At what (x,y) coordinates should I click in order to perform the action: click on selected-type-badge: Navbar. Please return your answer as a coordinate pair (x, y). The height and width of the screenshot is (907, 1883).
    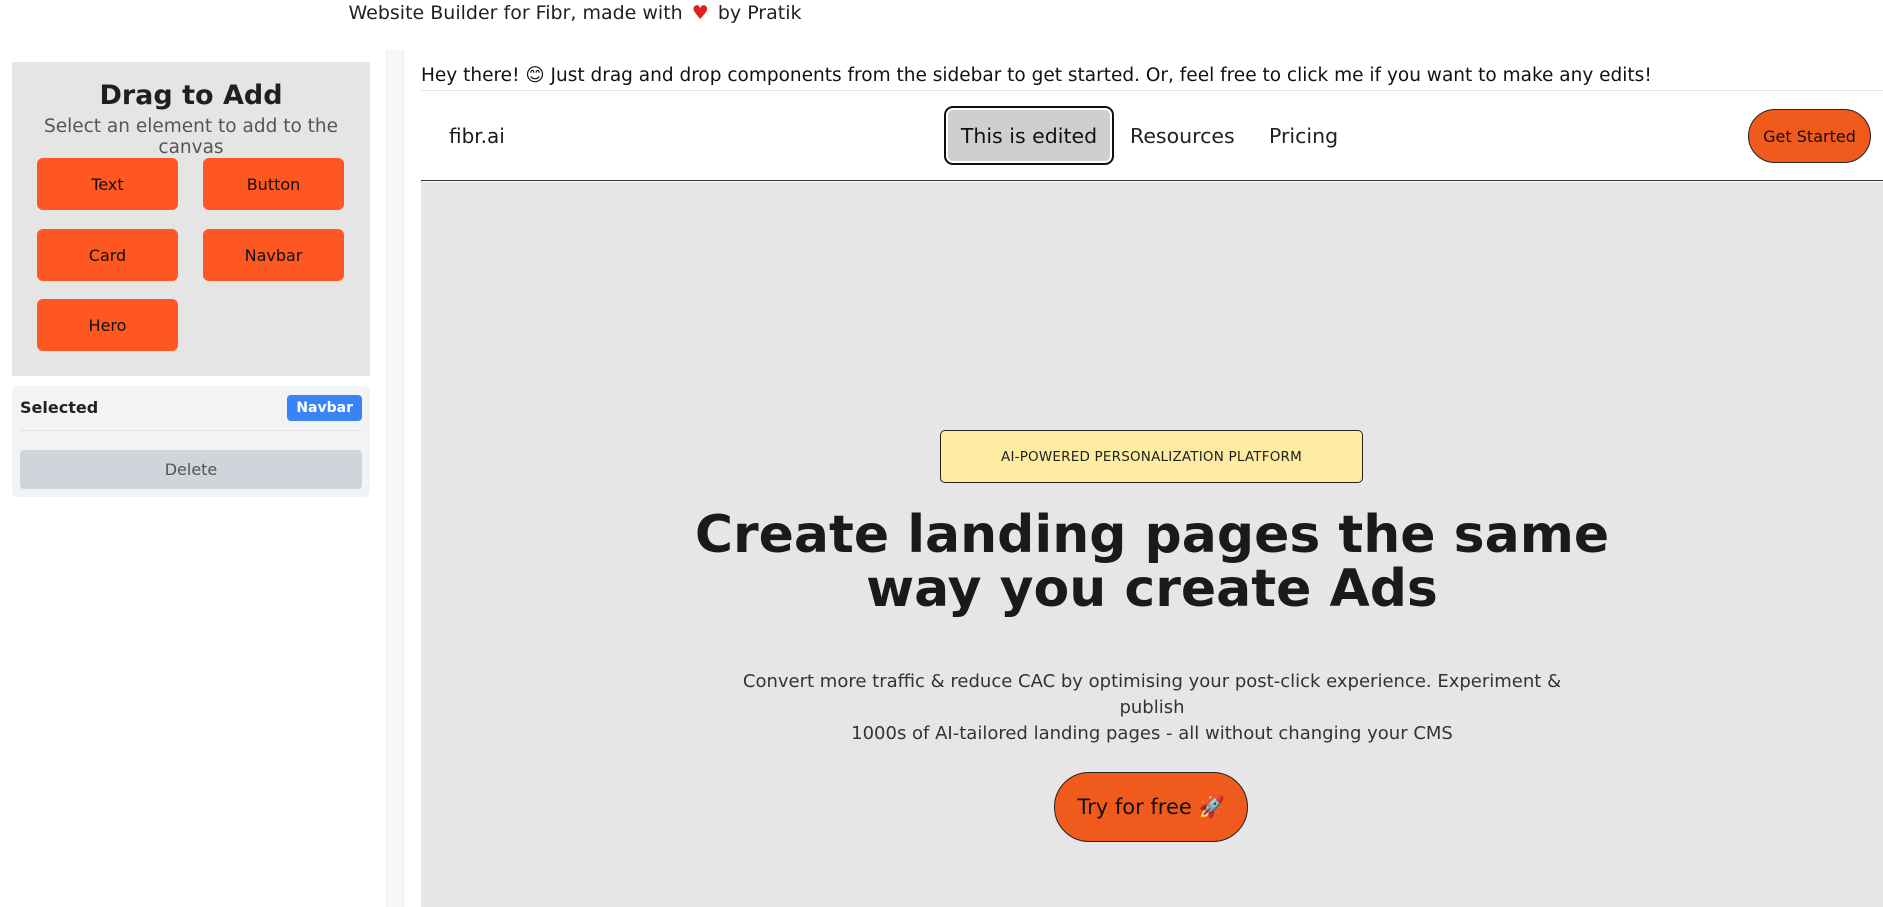
    Looking at the image, I should click on (324, 408).